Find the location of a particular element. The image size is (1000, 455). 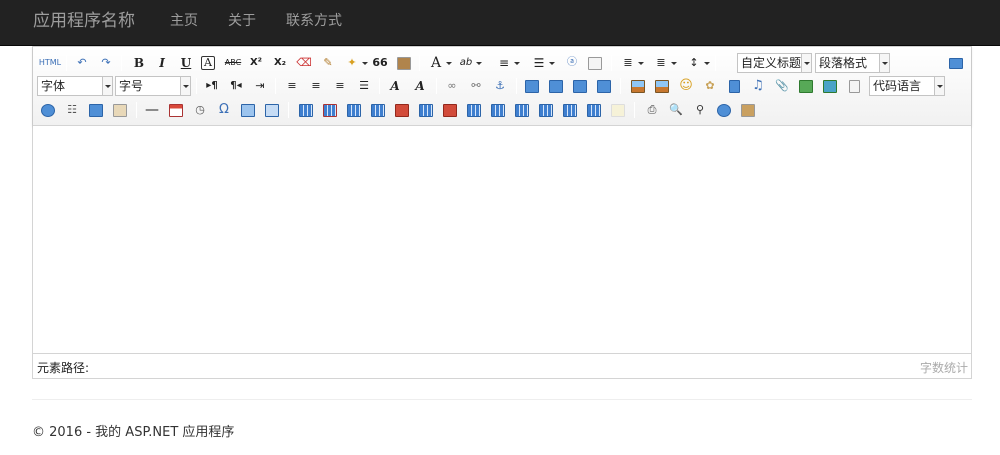

align-right-icon: ≡ is located at coordinates (340, 86).